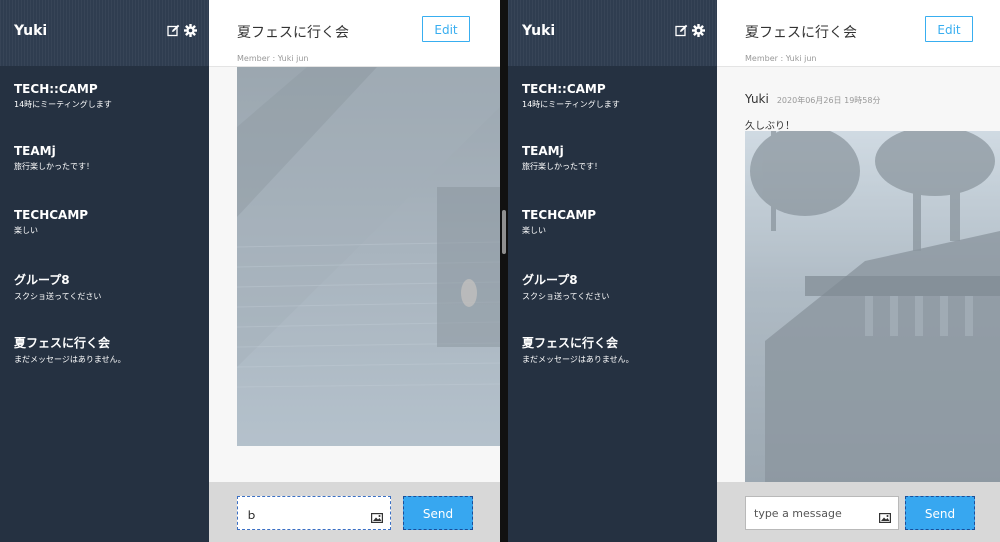 The image size is (1000, 542). What do you see at coordinates (251, 515) in the screenshot?
I see `message-input-value: ｂ` at bounding box center [251, 515].